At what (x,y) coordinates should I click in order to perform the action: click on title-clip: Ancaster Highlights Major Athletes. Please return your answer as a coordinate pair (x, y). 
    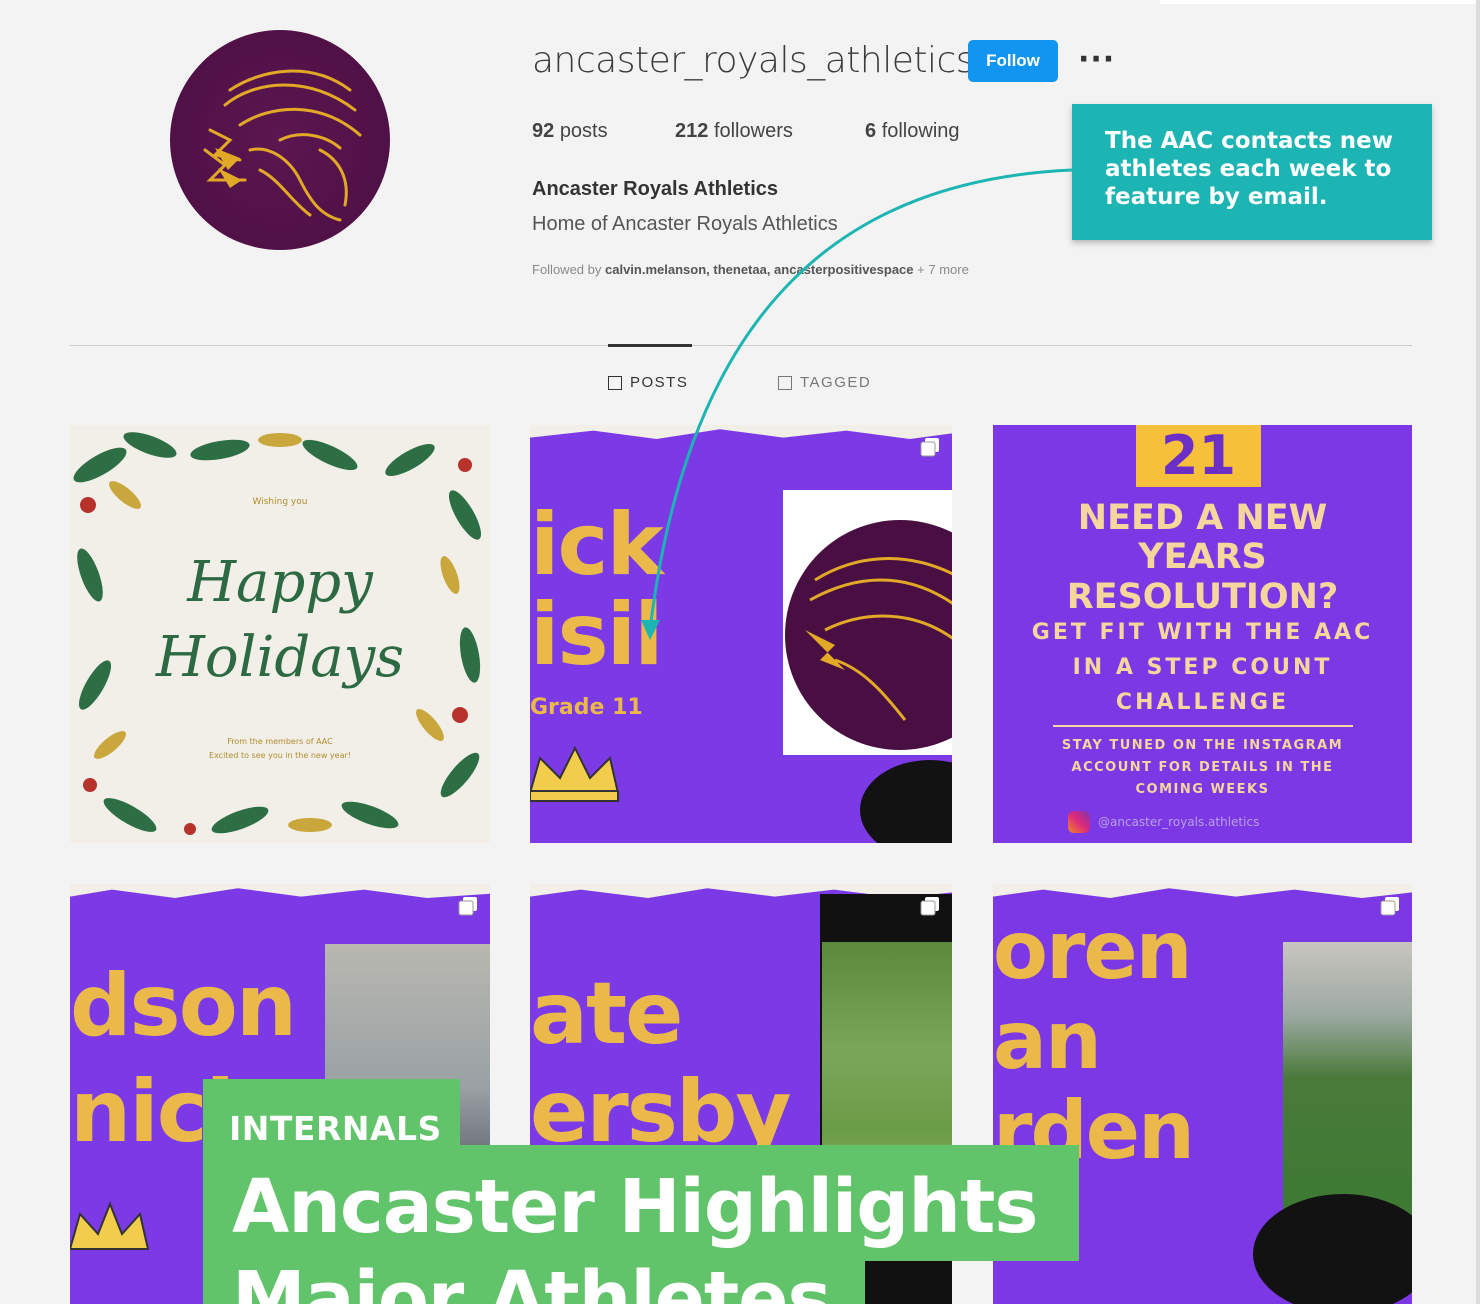
    Looking at the image, I should click on (641, 1224).